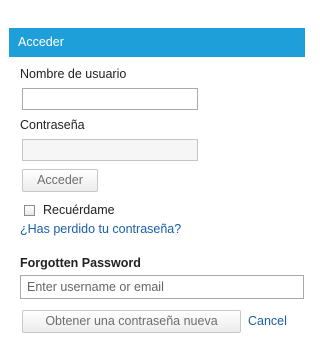  Describe the element at coordinates (110, 150) in the screenshot. I see `password-field` at that location.